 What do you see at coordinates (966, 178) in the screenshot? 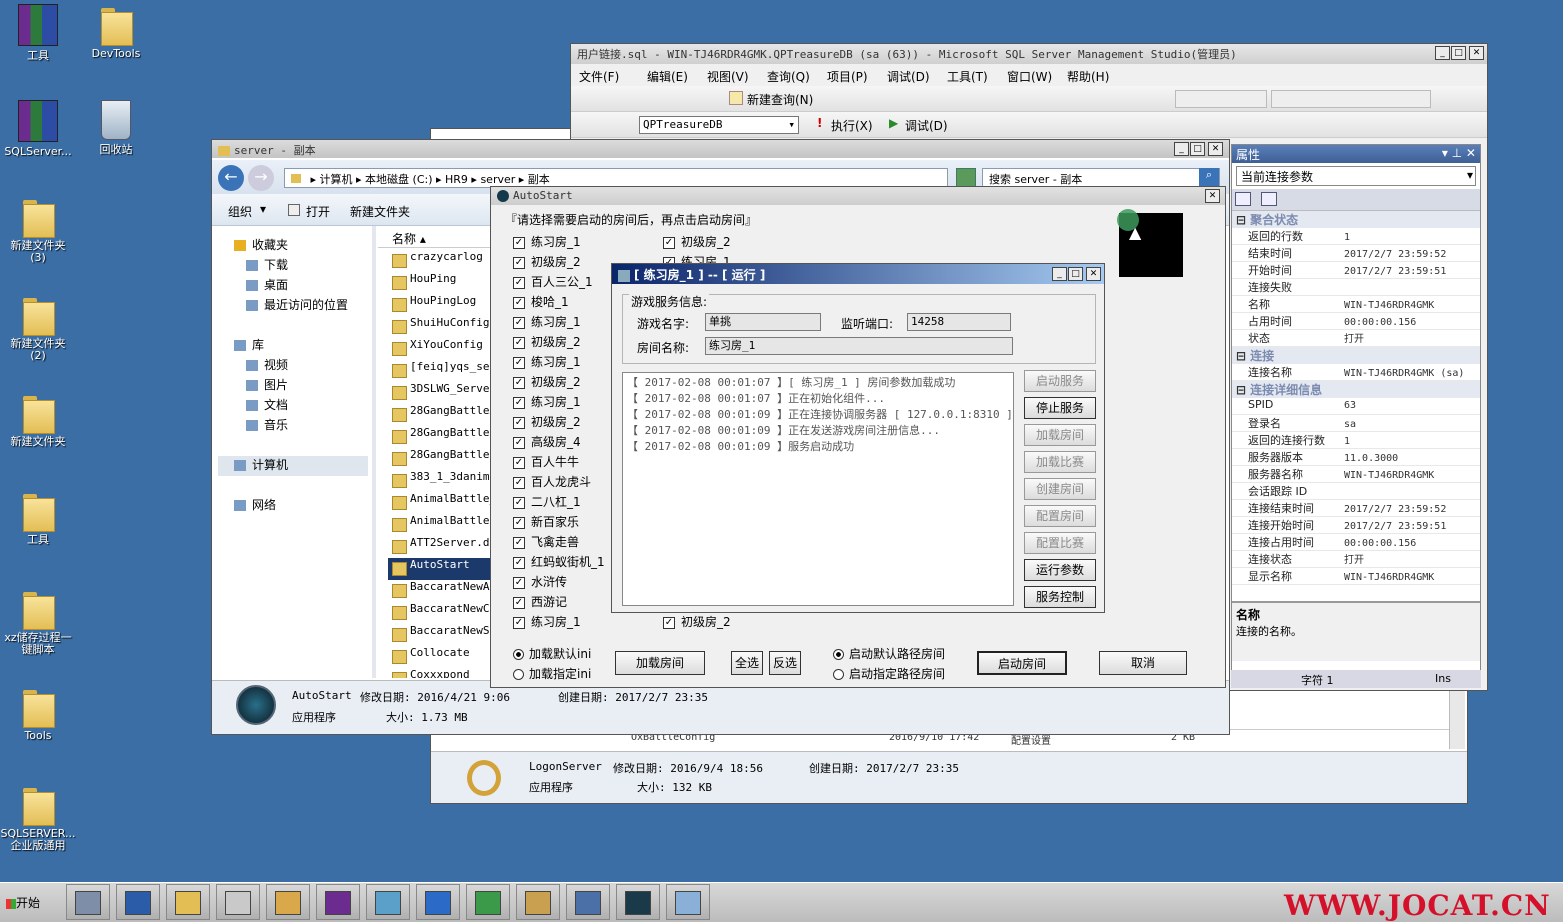
I see `refresh-button` at bounding box center [966, 178].